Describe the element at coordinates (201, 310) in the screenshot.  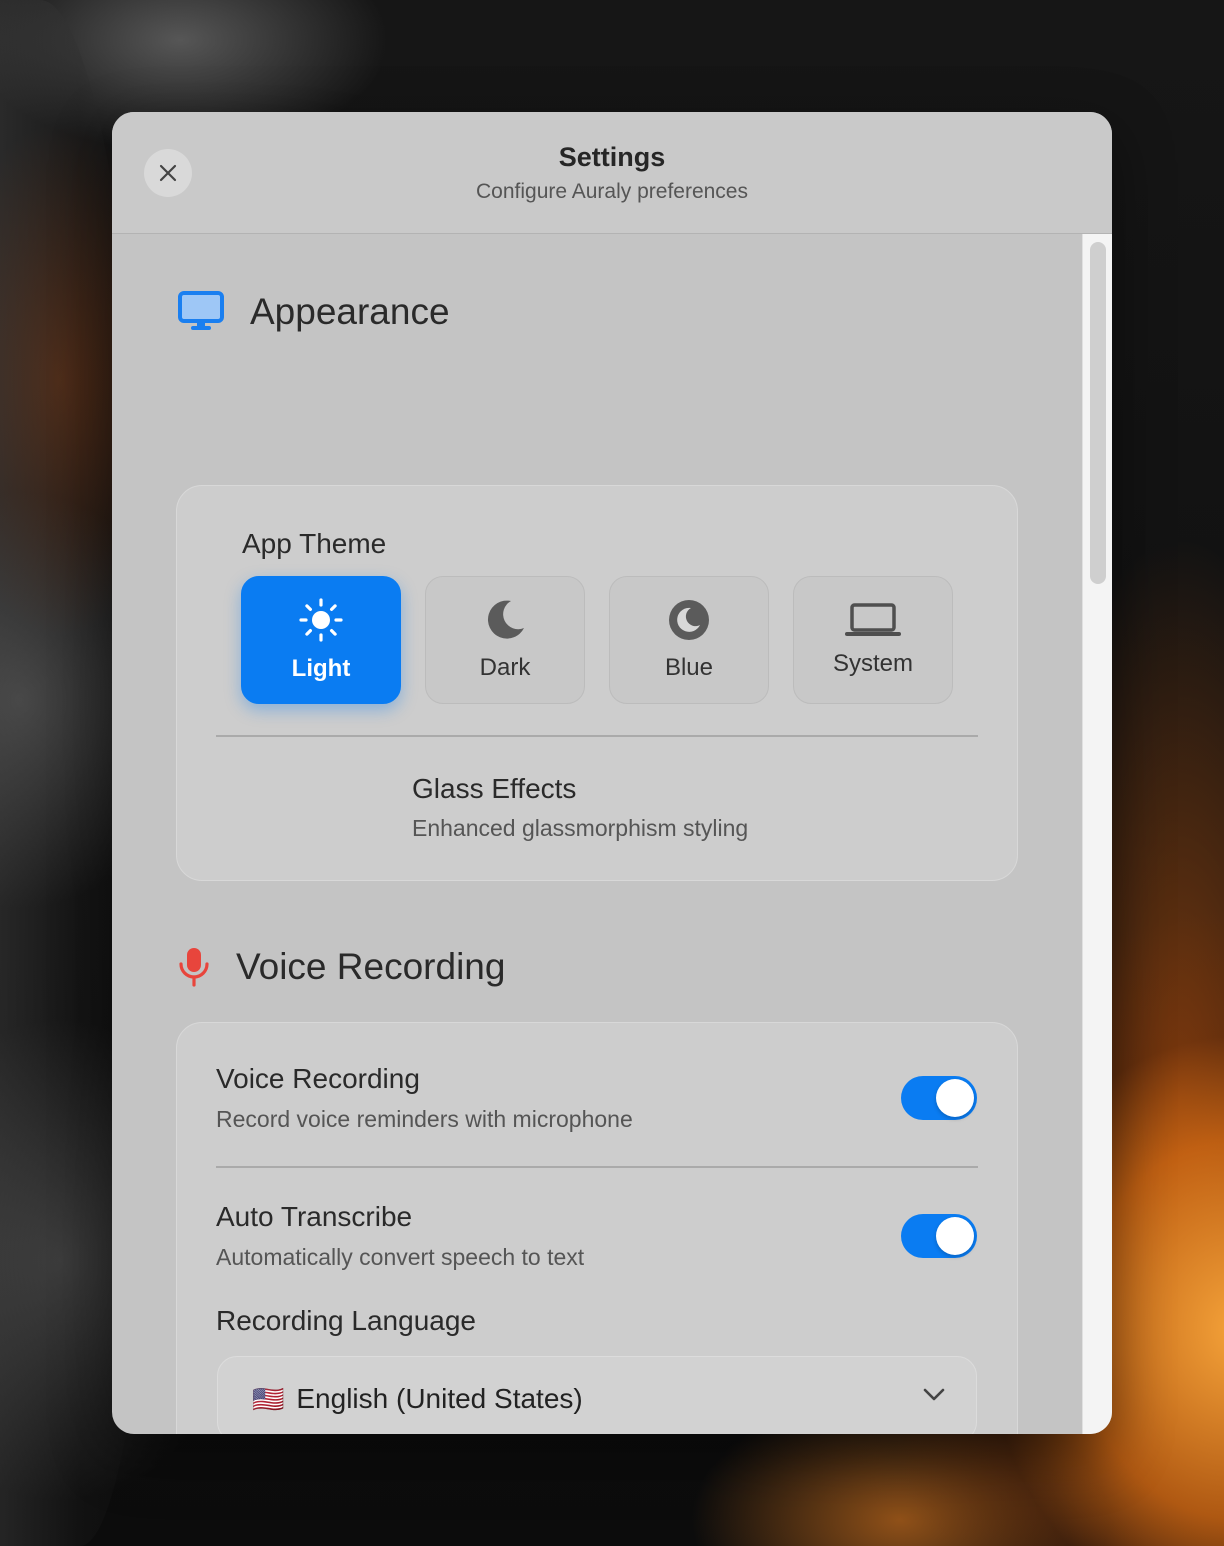
I see `monitor-icon` at that location.